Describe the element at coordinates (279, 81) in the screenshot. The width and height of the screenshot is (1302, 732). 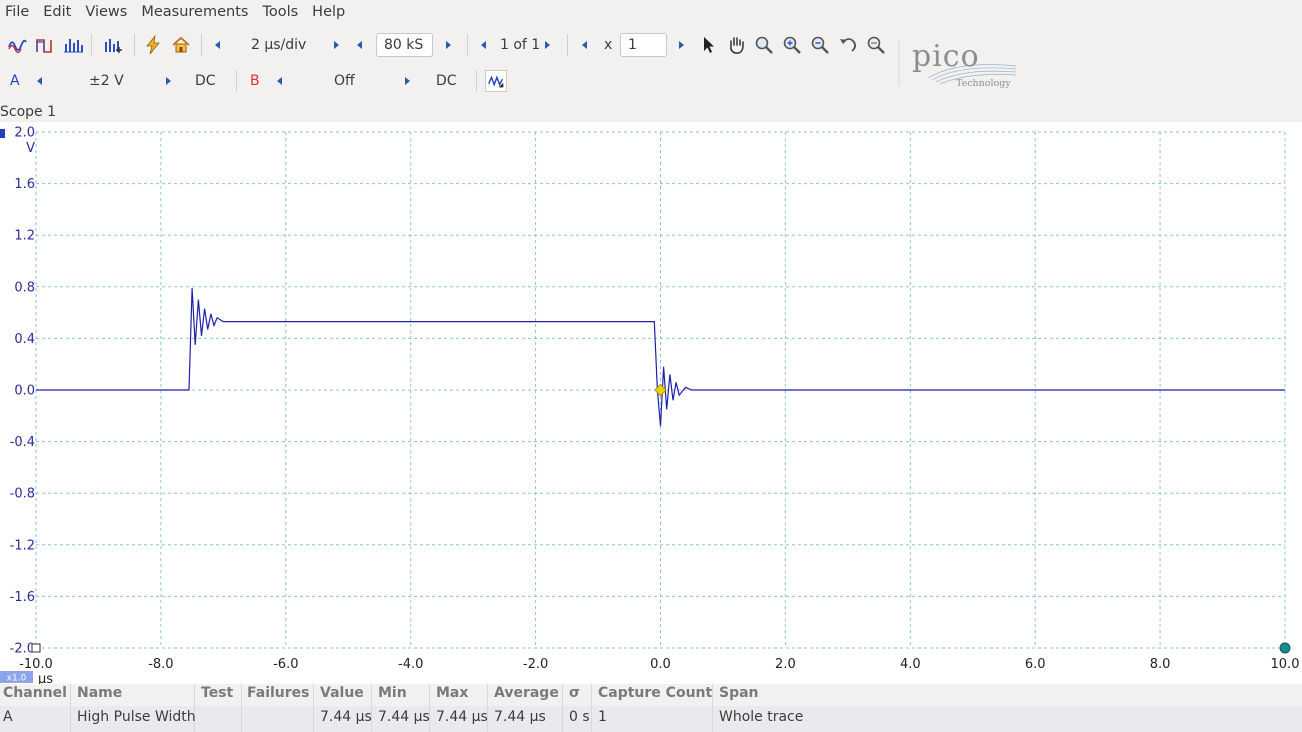
I see `channel-b-range-decrease-arrow` at that location.